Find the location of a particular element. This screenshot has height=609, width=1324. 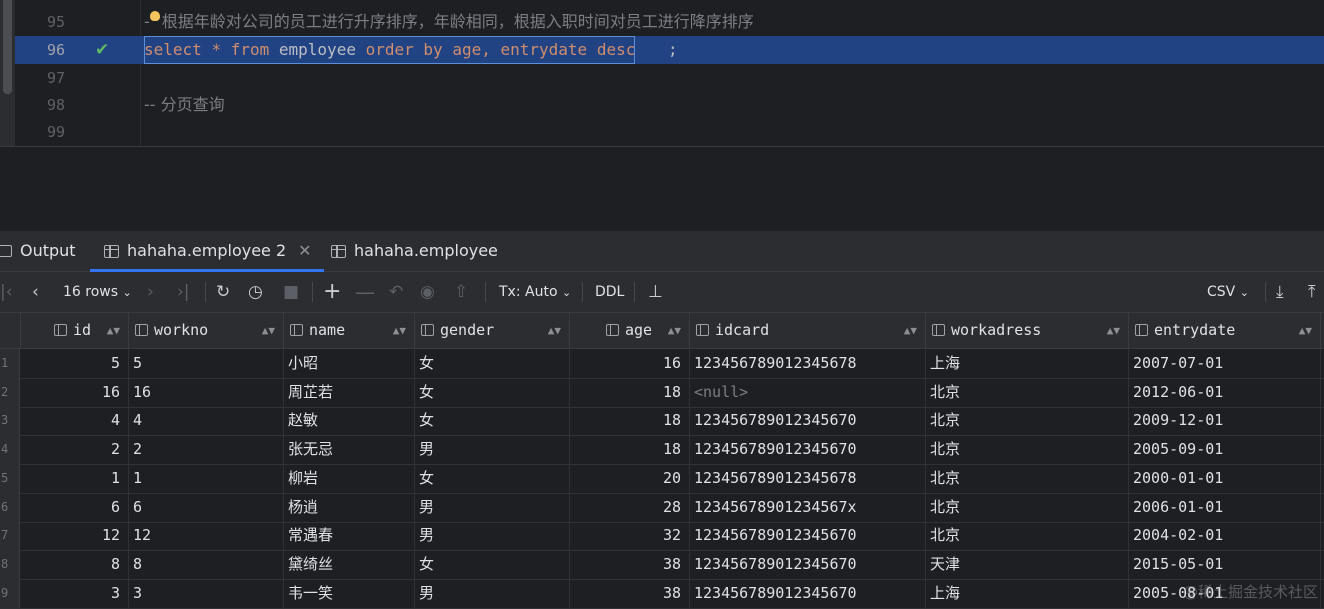

row-number: 6 is located at coordinates (10, 507).